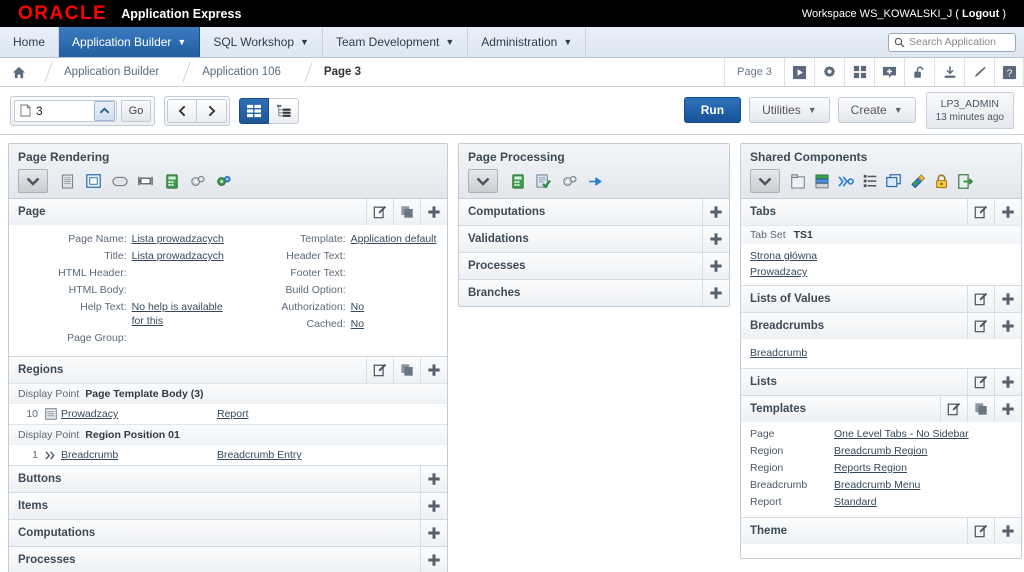  I want to click on template-link: Standard, so click(855, 502).